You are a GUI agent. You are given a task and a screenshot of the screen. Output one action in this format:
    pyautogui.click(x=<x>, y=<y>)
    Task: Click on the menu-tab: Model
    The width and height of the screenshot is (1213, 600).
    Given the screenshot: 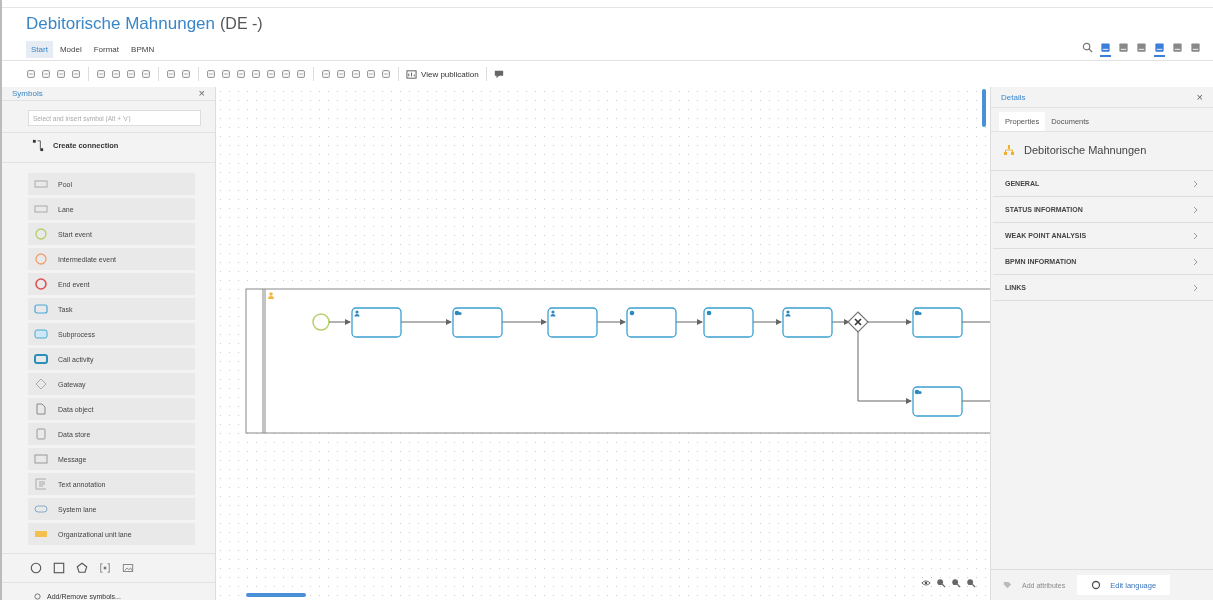 What is the action you would take?
    pyautogui.click(x=70, y=49)
    